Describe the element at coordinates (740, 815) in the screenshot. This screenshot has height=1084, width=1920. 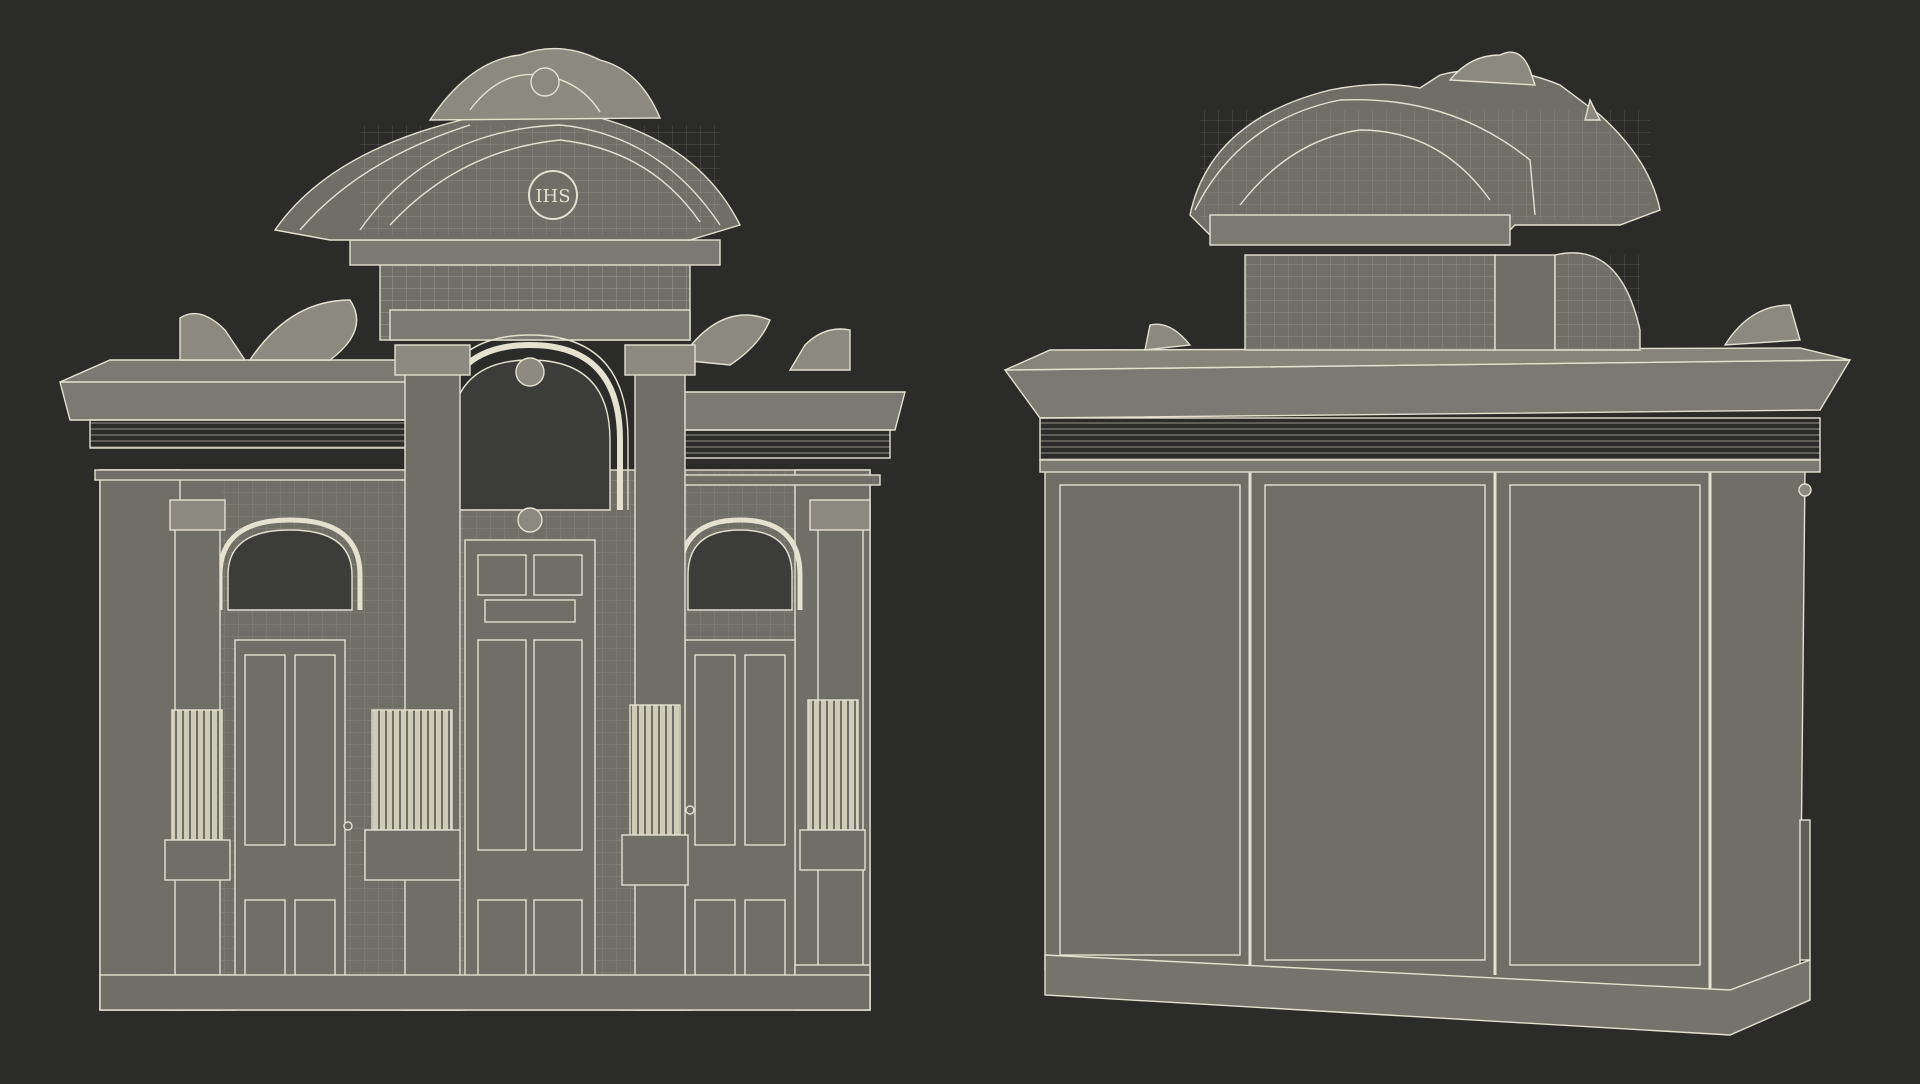
I see `right-door` at that location.